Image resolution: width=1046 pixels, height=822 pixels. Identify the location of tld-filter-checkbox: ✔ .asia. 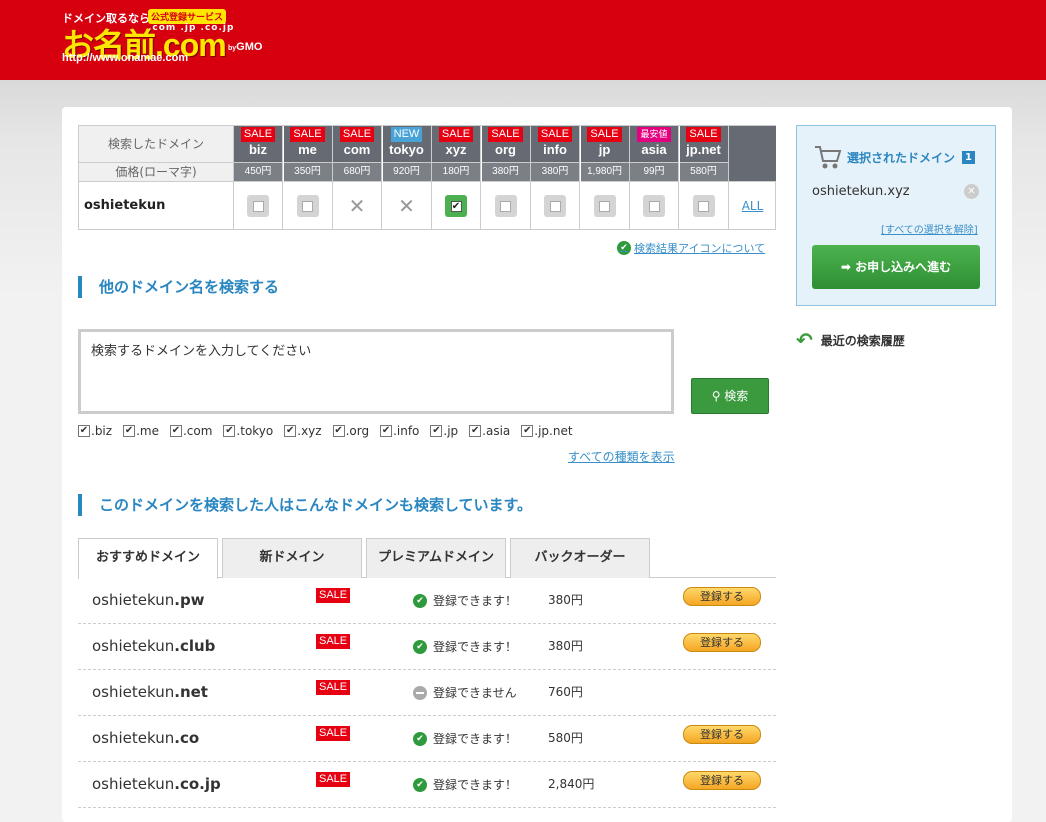
(489, 431).